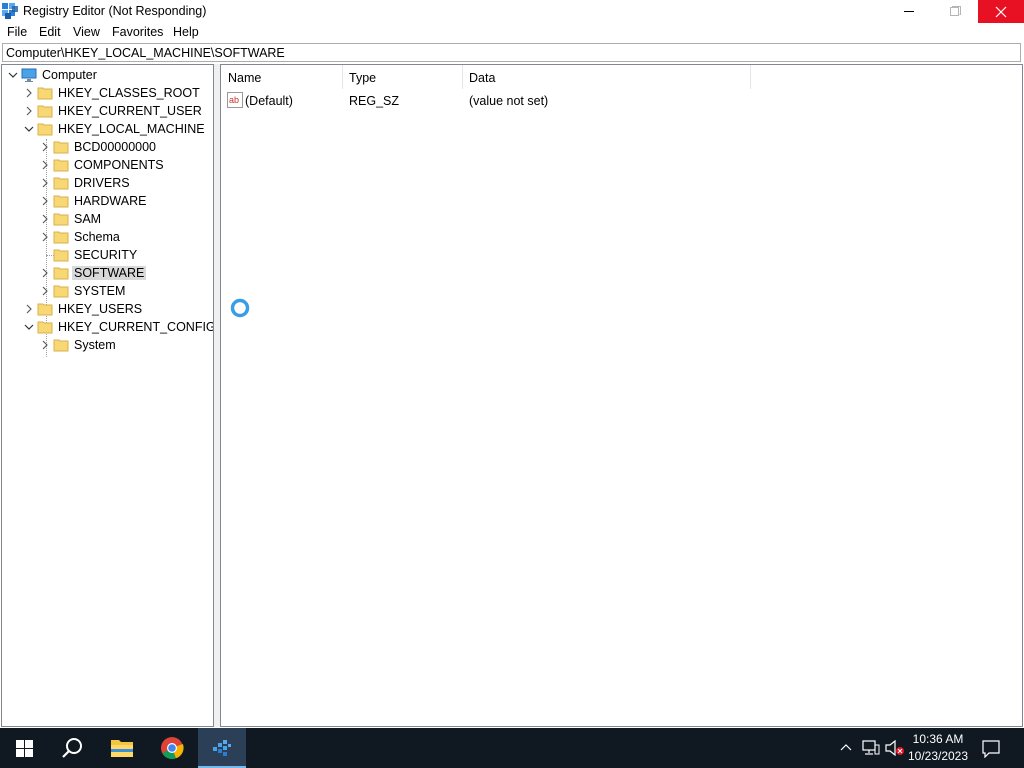 The width and height of the screenshot is (1024, 768). I want to click on computer-icon, so click(29, 75).